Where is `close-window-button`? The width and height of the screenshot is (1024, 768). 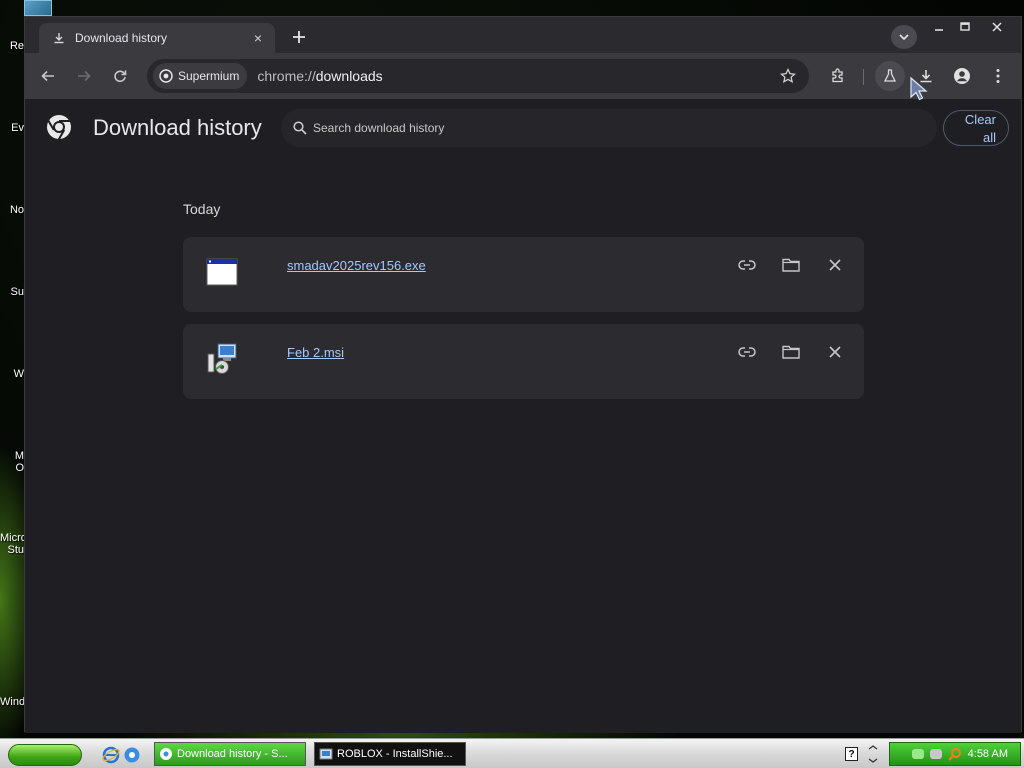
close-window-button is located at coordinates (997, 27).